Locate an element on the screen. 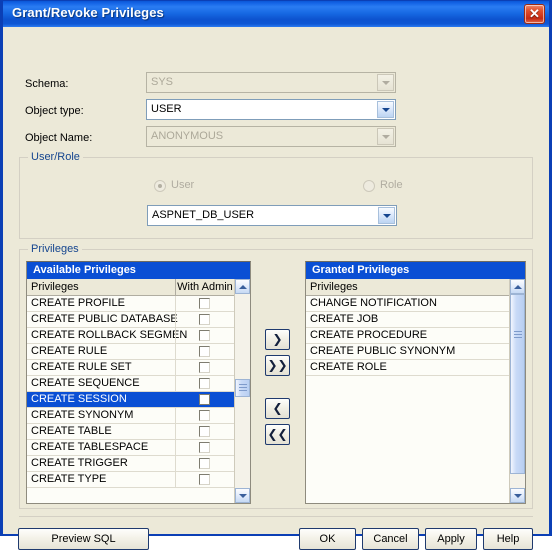  object-type-value: USER is located at coordinates (166, 109).